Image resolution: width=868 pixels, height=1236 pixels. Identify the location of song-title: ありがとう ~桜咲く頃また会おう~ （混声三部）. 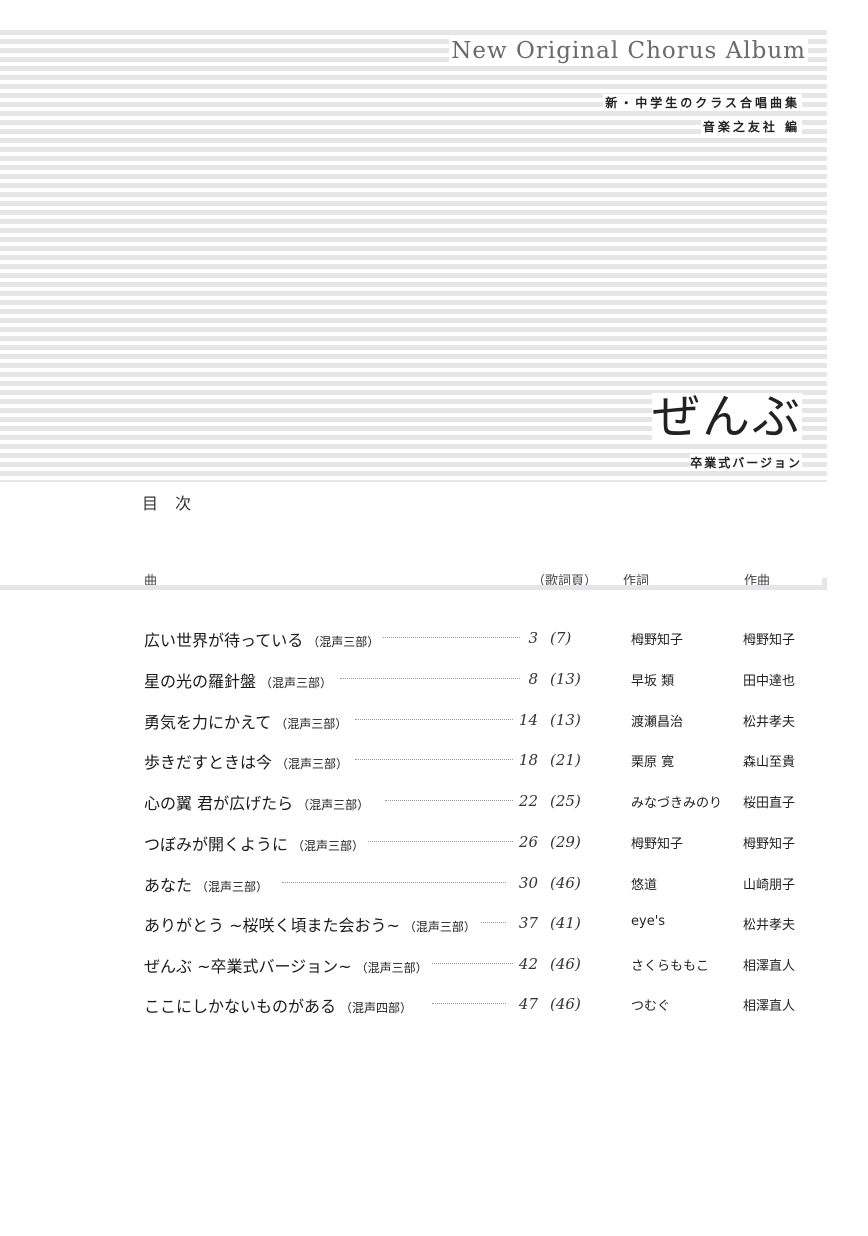
(312, 924).